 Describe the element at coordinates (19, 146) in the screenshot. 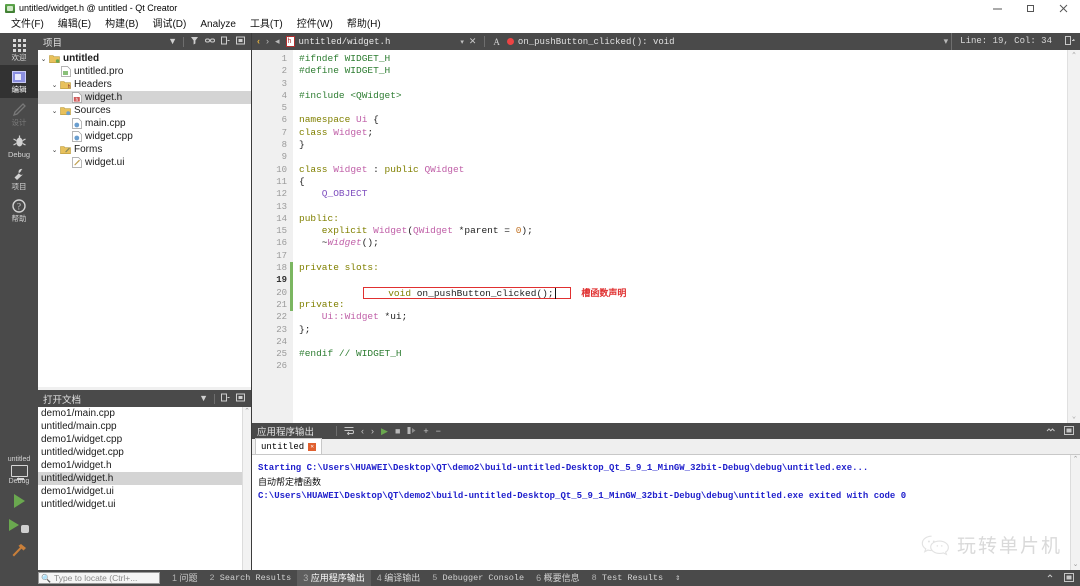

I see `mode-debug: Debug` at that location.